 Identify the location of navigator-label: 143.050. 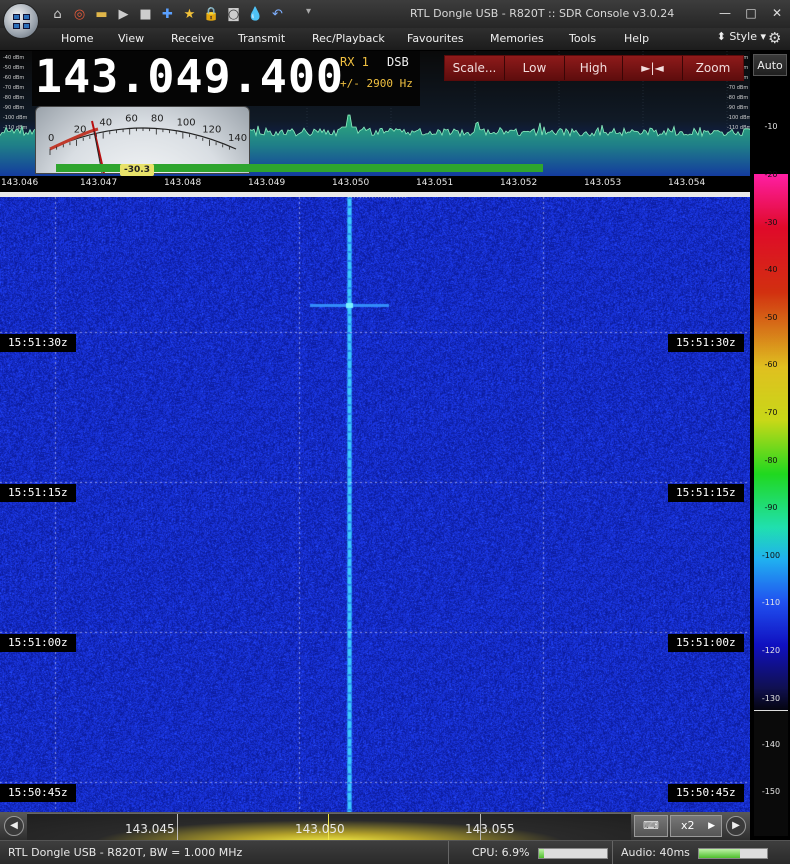
(320, 829).